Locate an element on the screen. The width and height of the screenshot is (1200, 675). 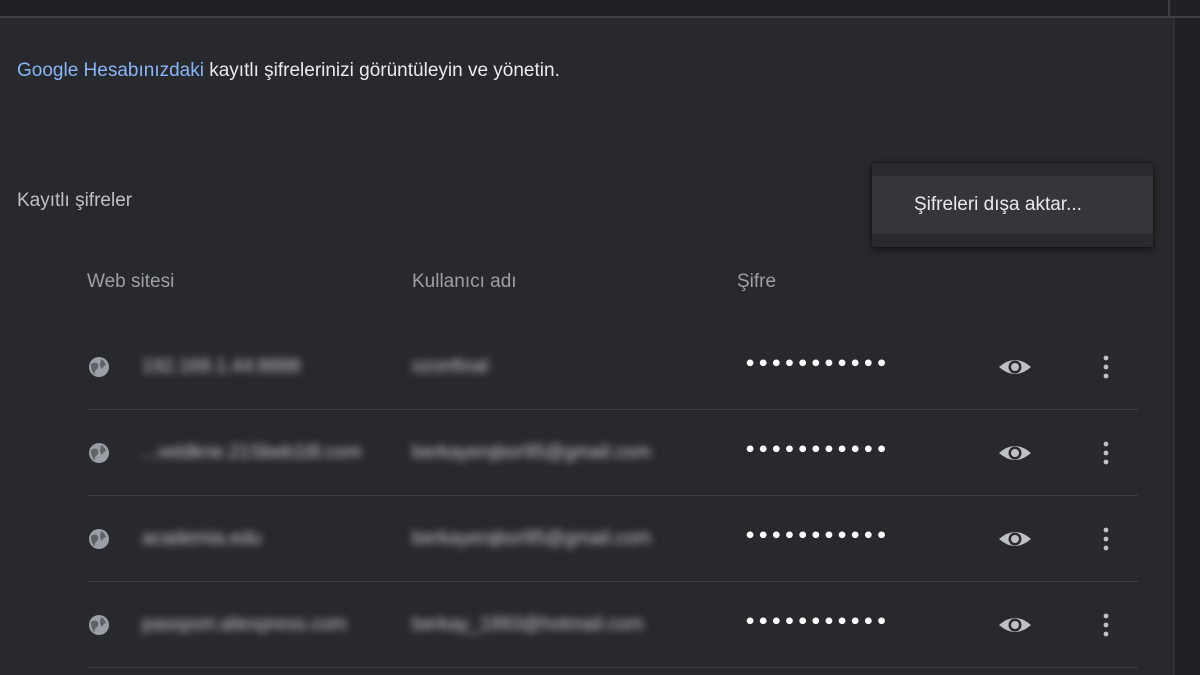
row-site: academia.edu is located at coordinates (202, 538).